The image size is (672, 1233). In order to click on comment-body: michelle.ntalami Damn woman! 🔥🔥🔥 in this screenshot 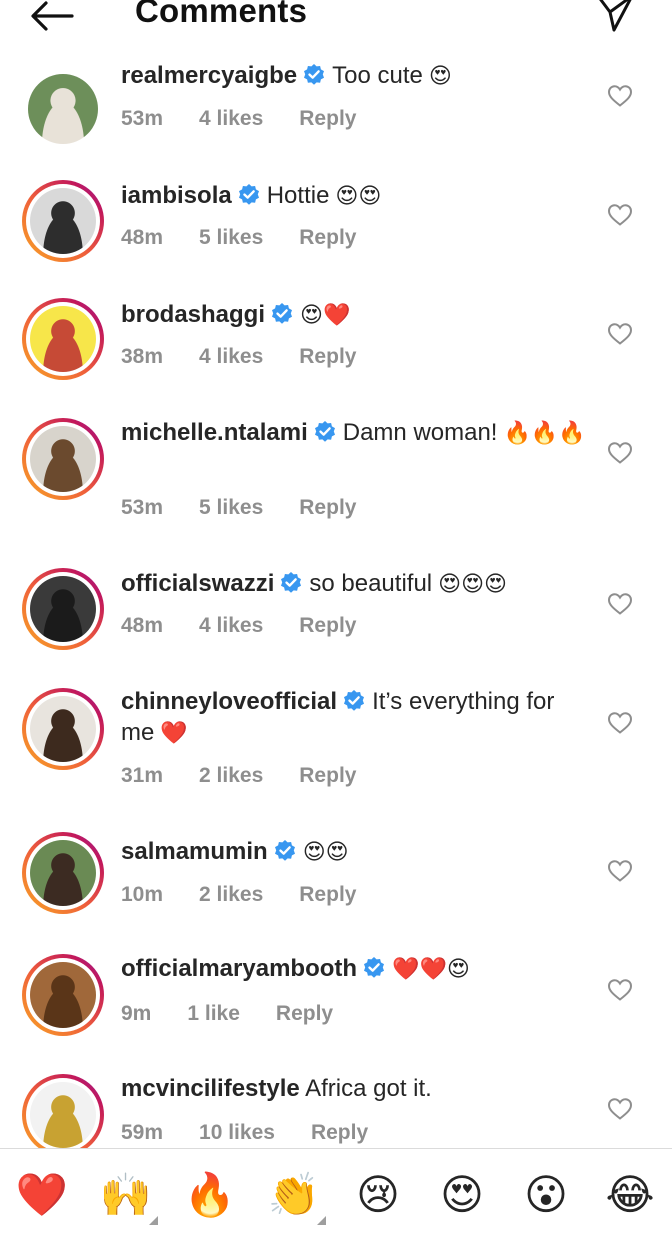, I will do `click(356, 433)`.